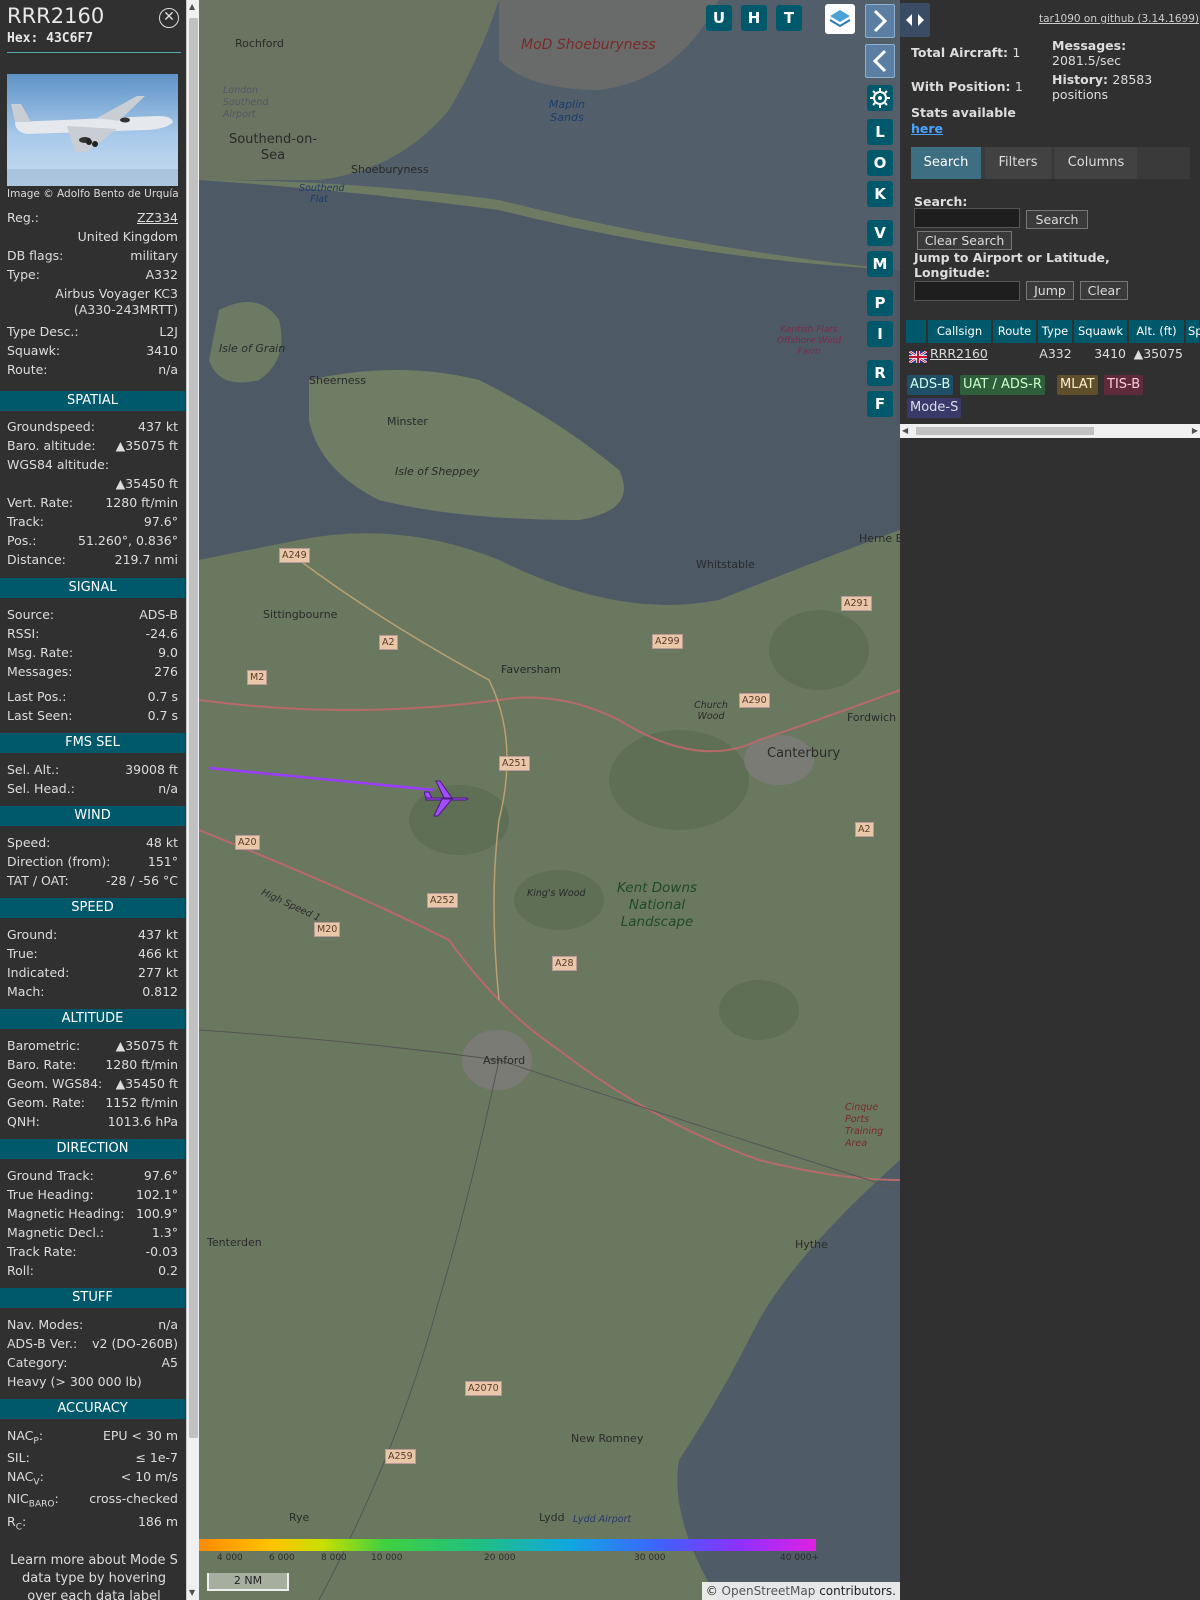  I want to click on horizontal-scroll-thumb, so click(1005, 431).